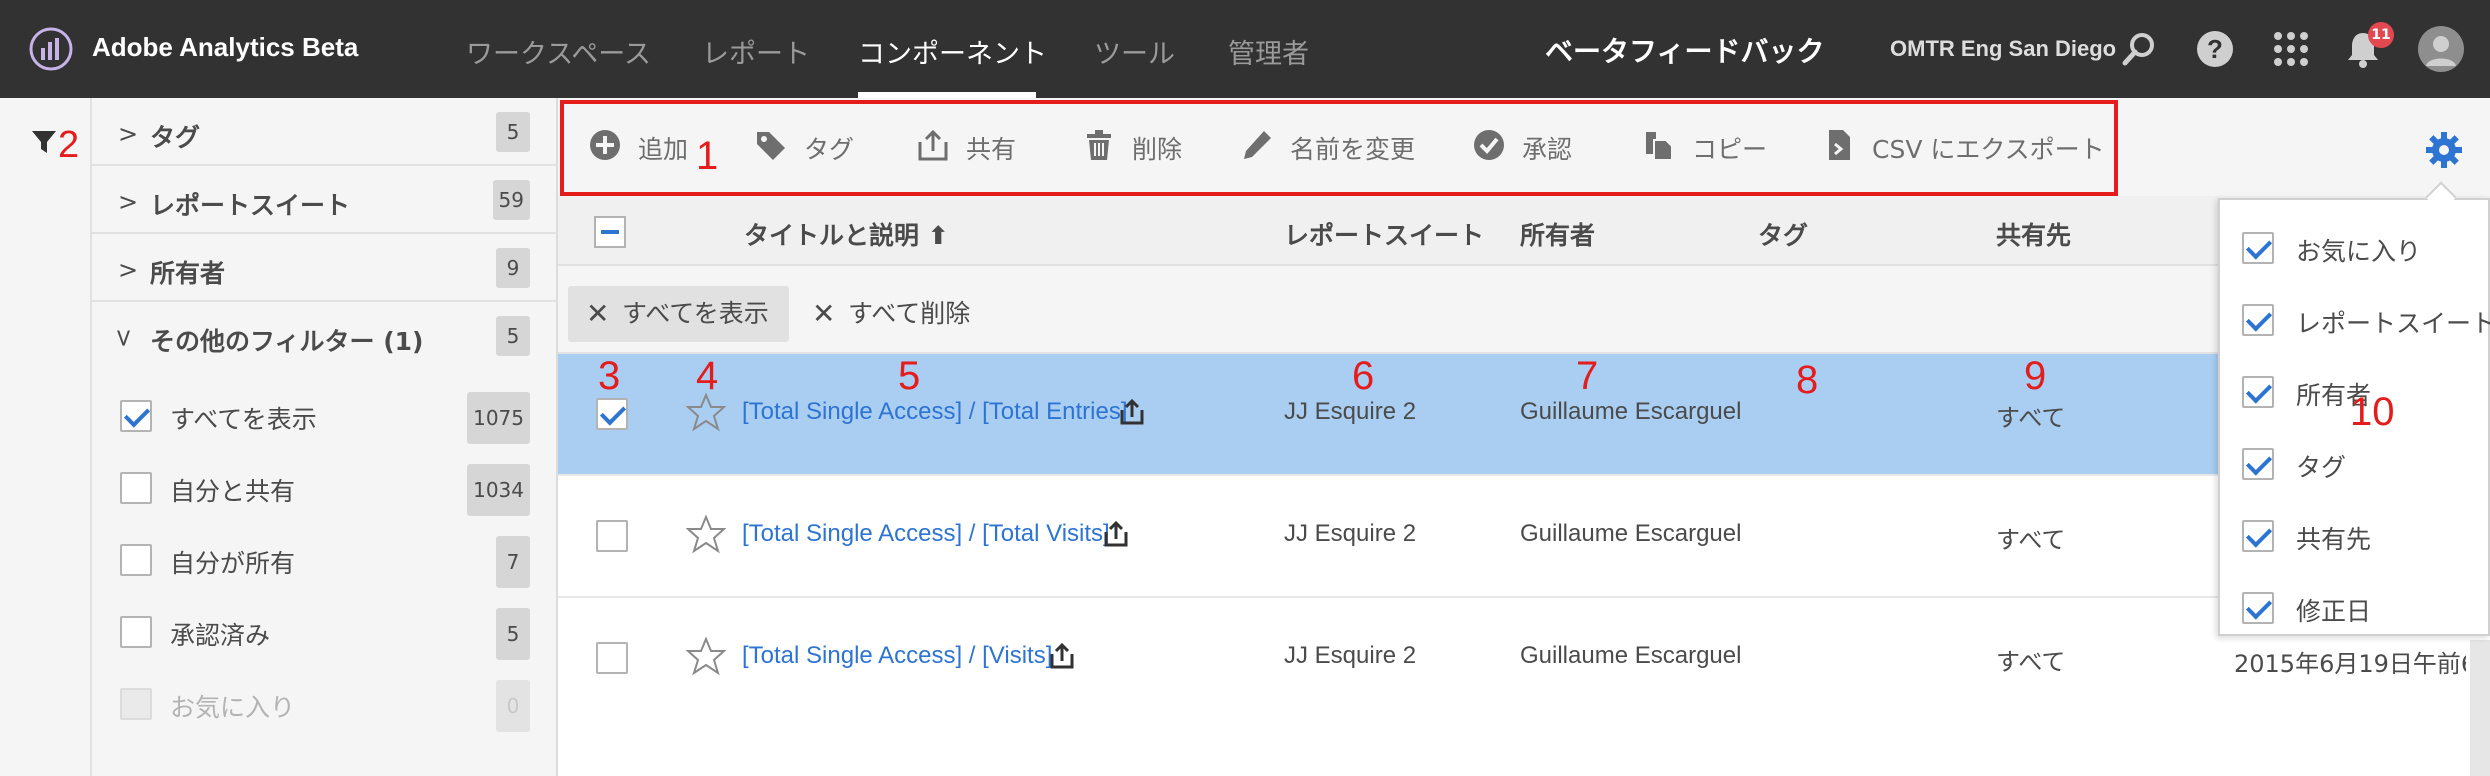  I want to click on show-all-filter-chip: ✕ すべてを表示, so click(678, 314).